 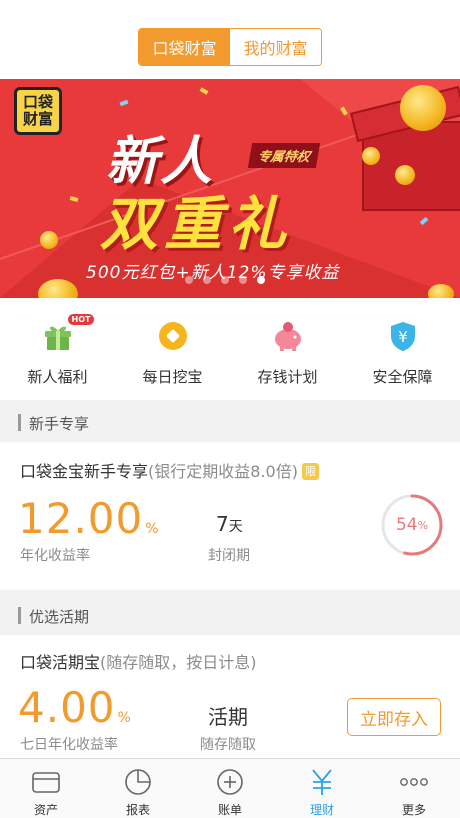 I want to click on tab-assets: 资产, so click(x=46, y=788).